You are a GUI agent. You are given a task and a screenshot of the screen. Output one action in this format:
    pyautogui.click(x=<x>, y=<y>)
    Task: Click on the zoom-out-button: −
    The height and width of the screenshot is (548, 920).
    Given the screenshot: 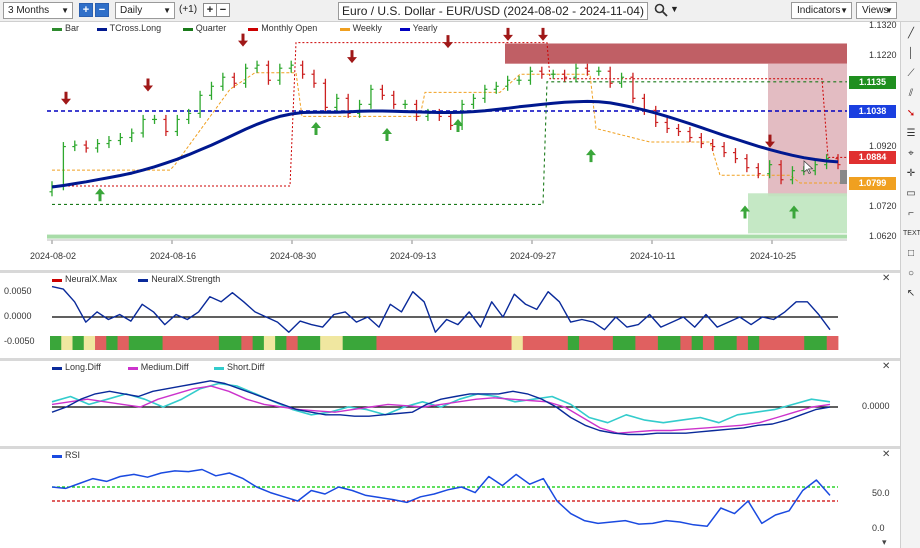 What is the action you would take?
    pyautogui.click(x=102, y=10)
    